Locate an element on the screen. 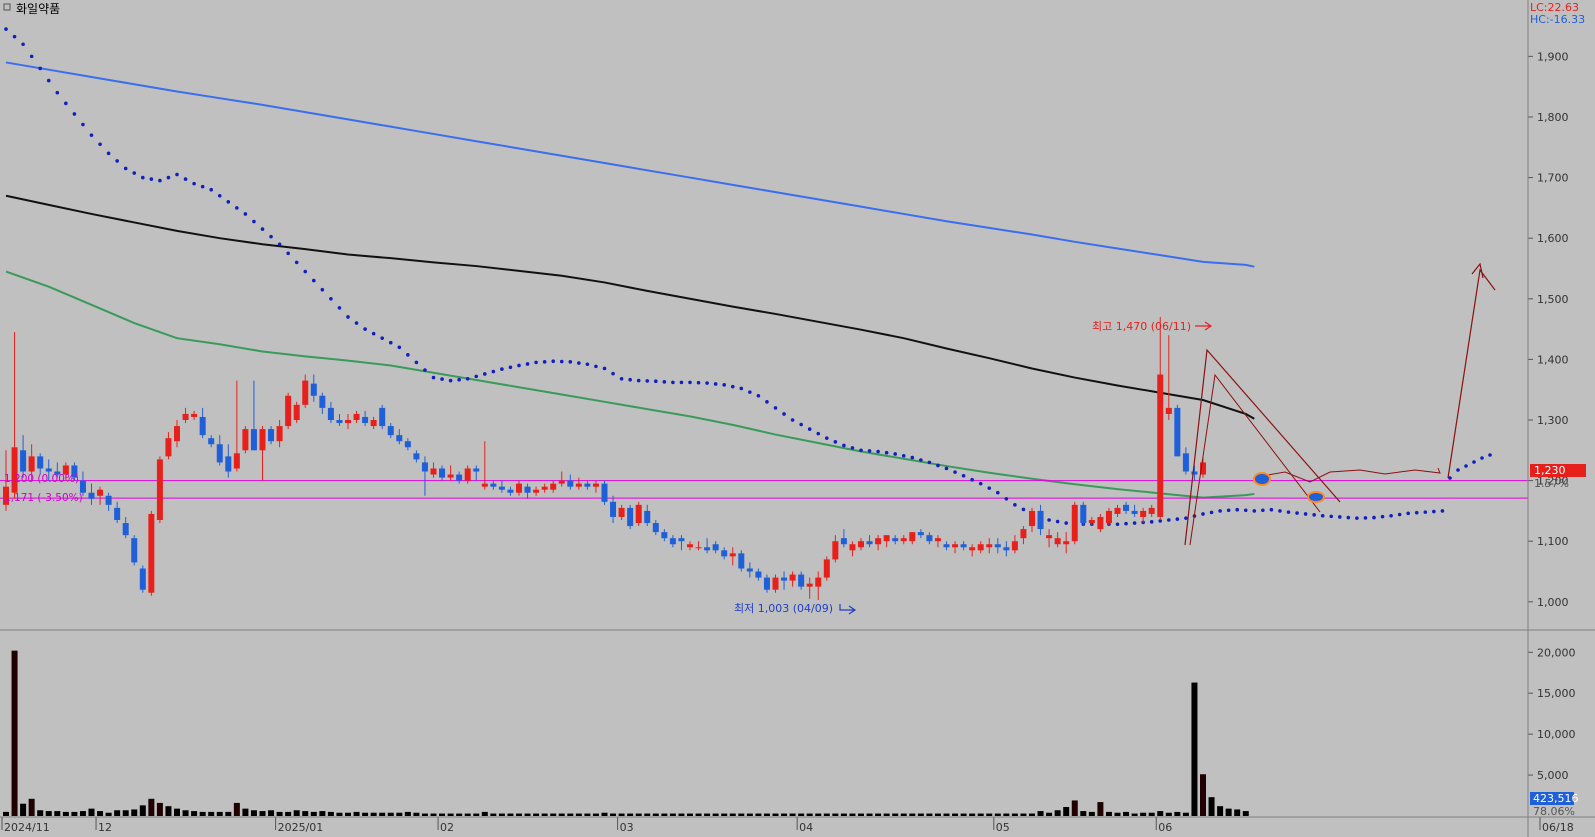 The image size is (1595, 837). volume-tick-label: 20,000 is located at coordinates (1556, 652).